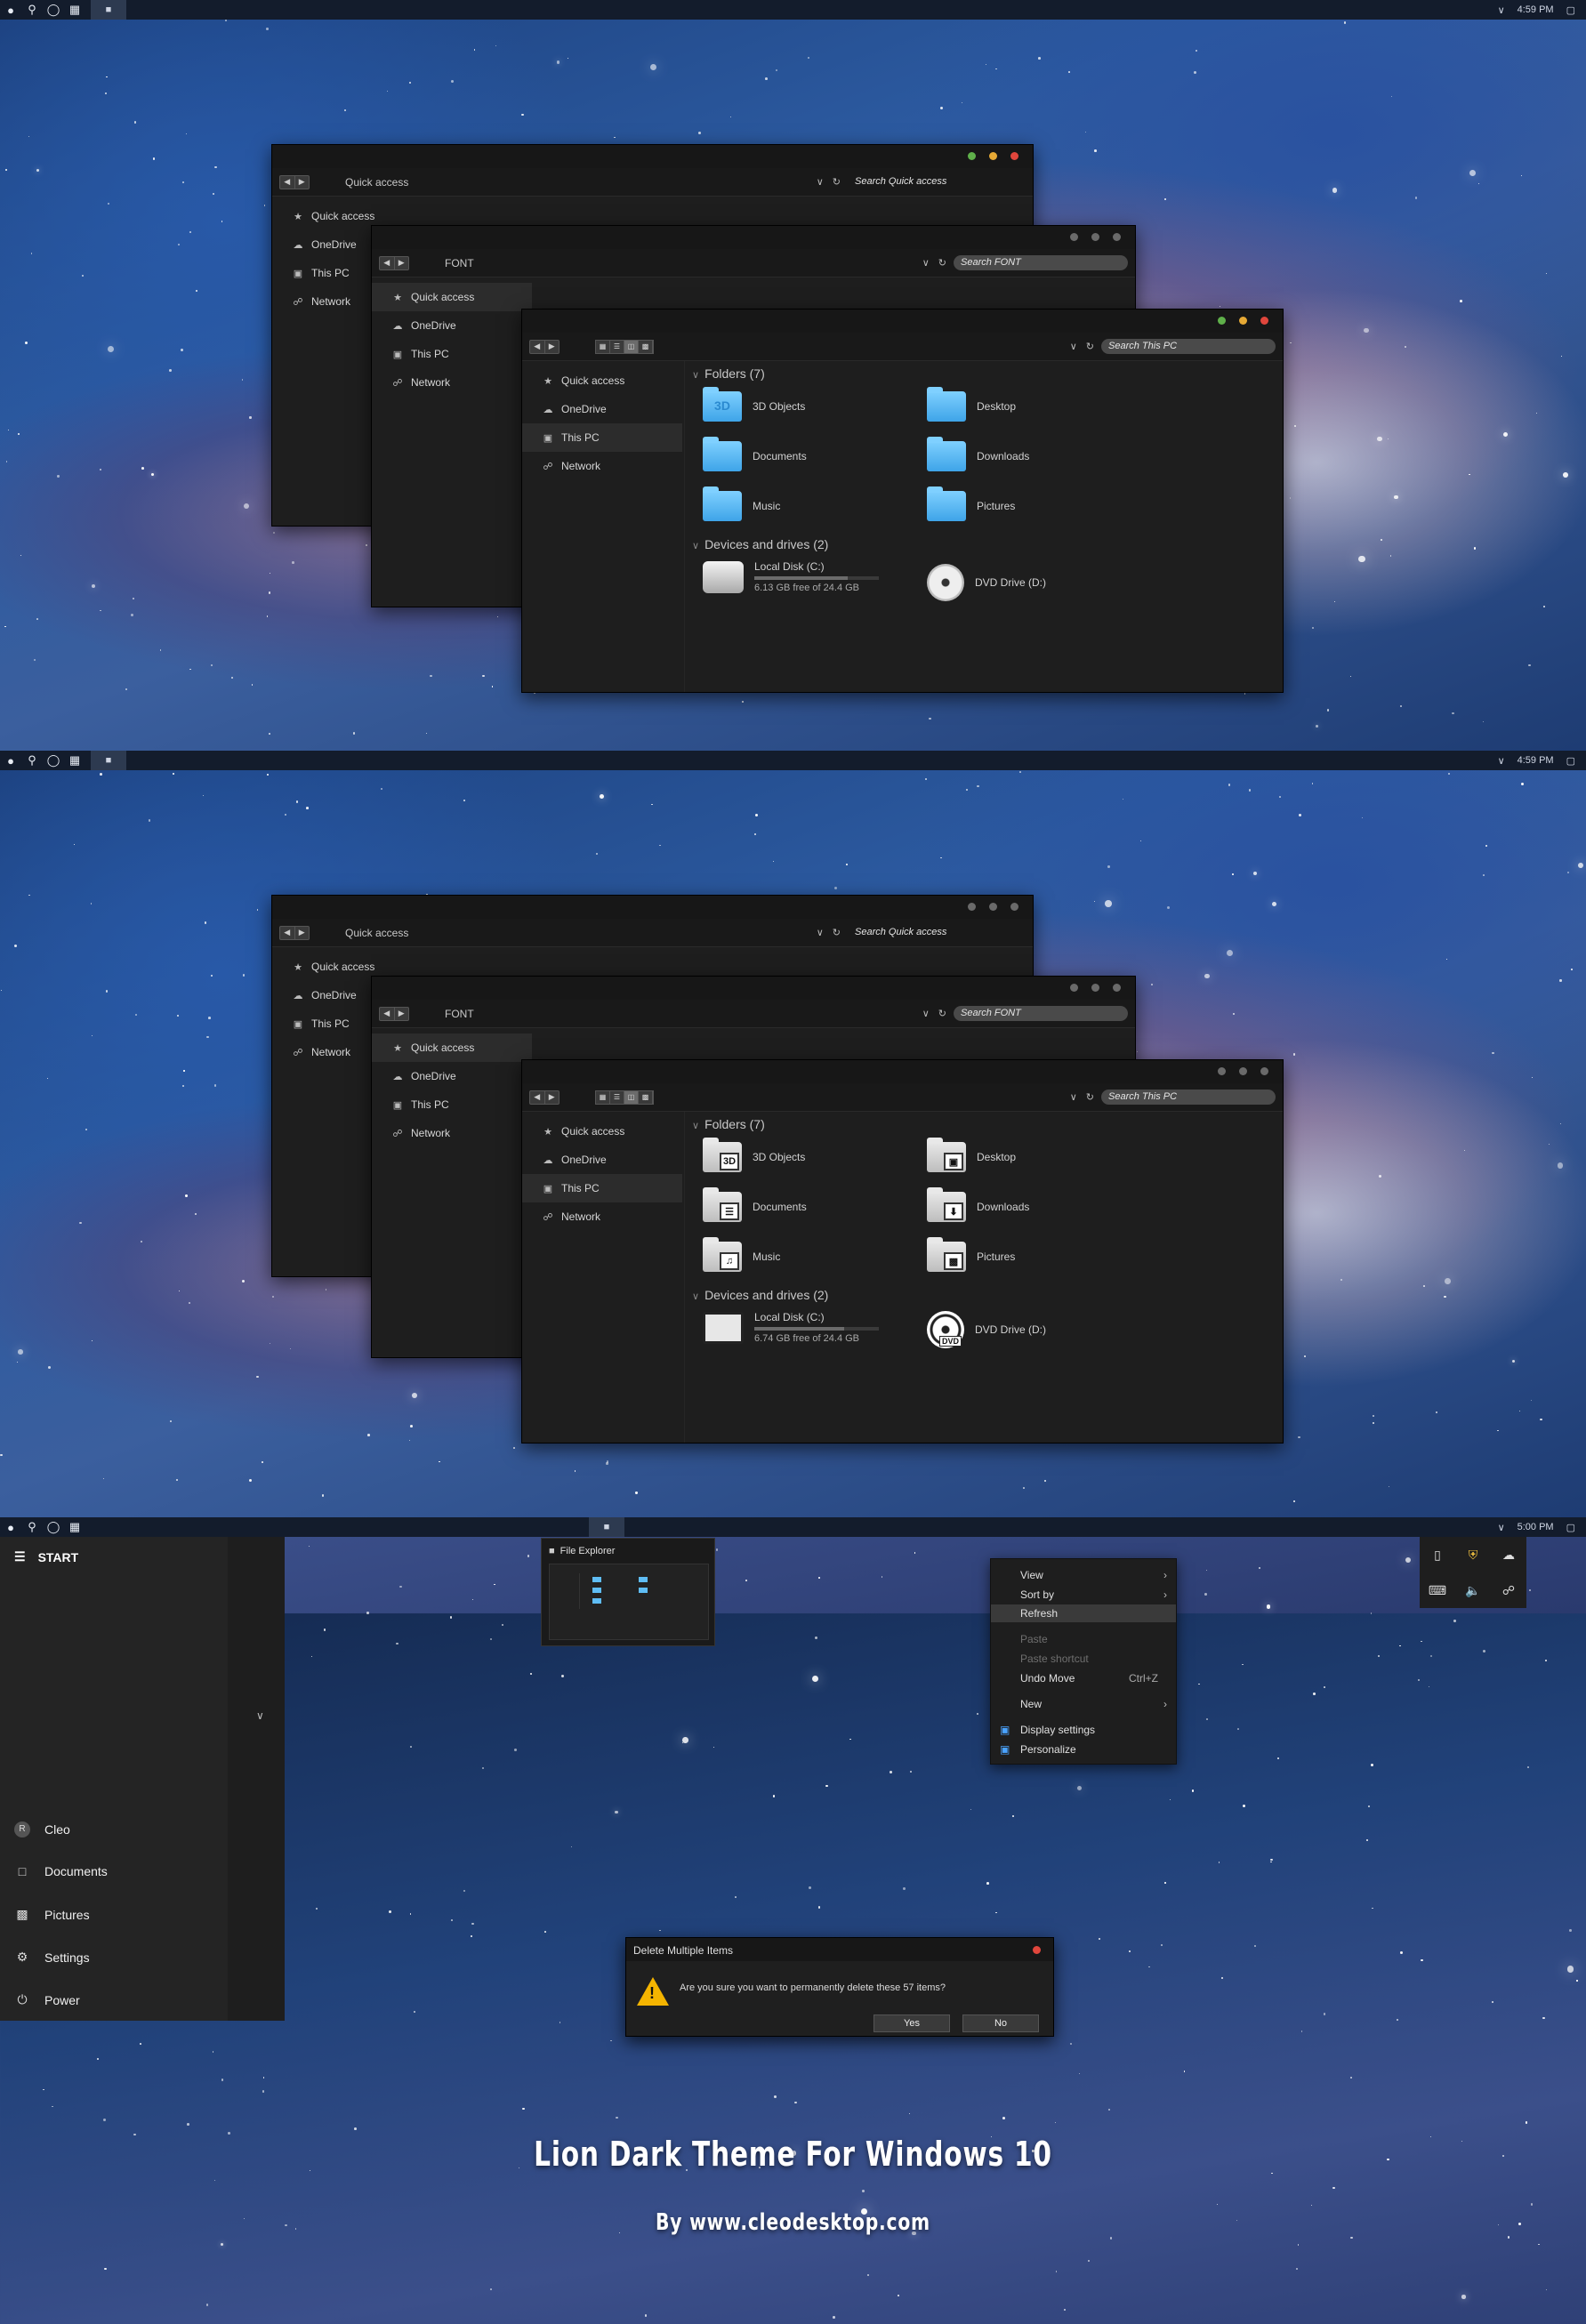  What do you see at coordinates (791, 1327) in the screenshot?
I see `drive-local-disk: Local Disk (C:) 6.74 GB free of 24.4 GB` at bounding box center [791, 1327].